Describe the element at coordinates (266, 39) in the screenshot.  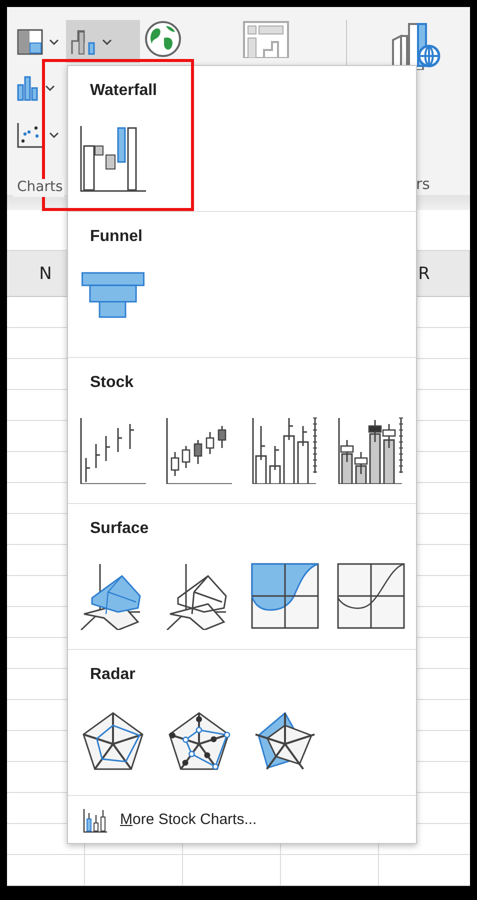
I see `pivot-chart-icon` at that location.